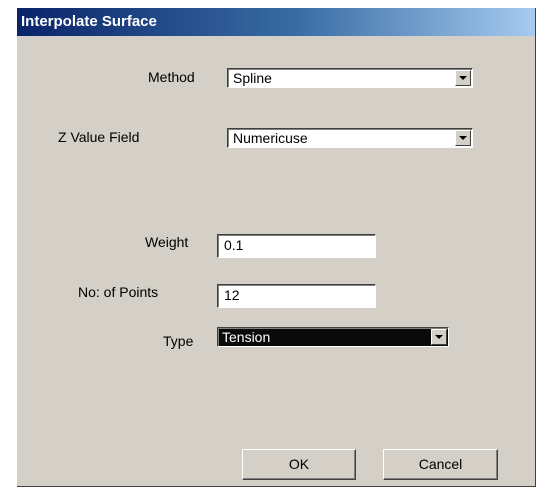 Image resolution: width=547 pixels, height=495 pixels. I want to click on method-dropdown-button, so click(463, 78).